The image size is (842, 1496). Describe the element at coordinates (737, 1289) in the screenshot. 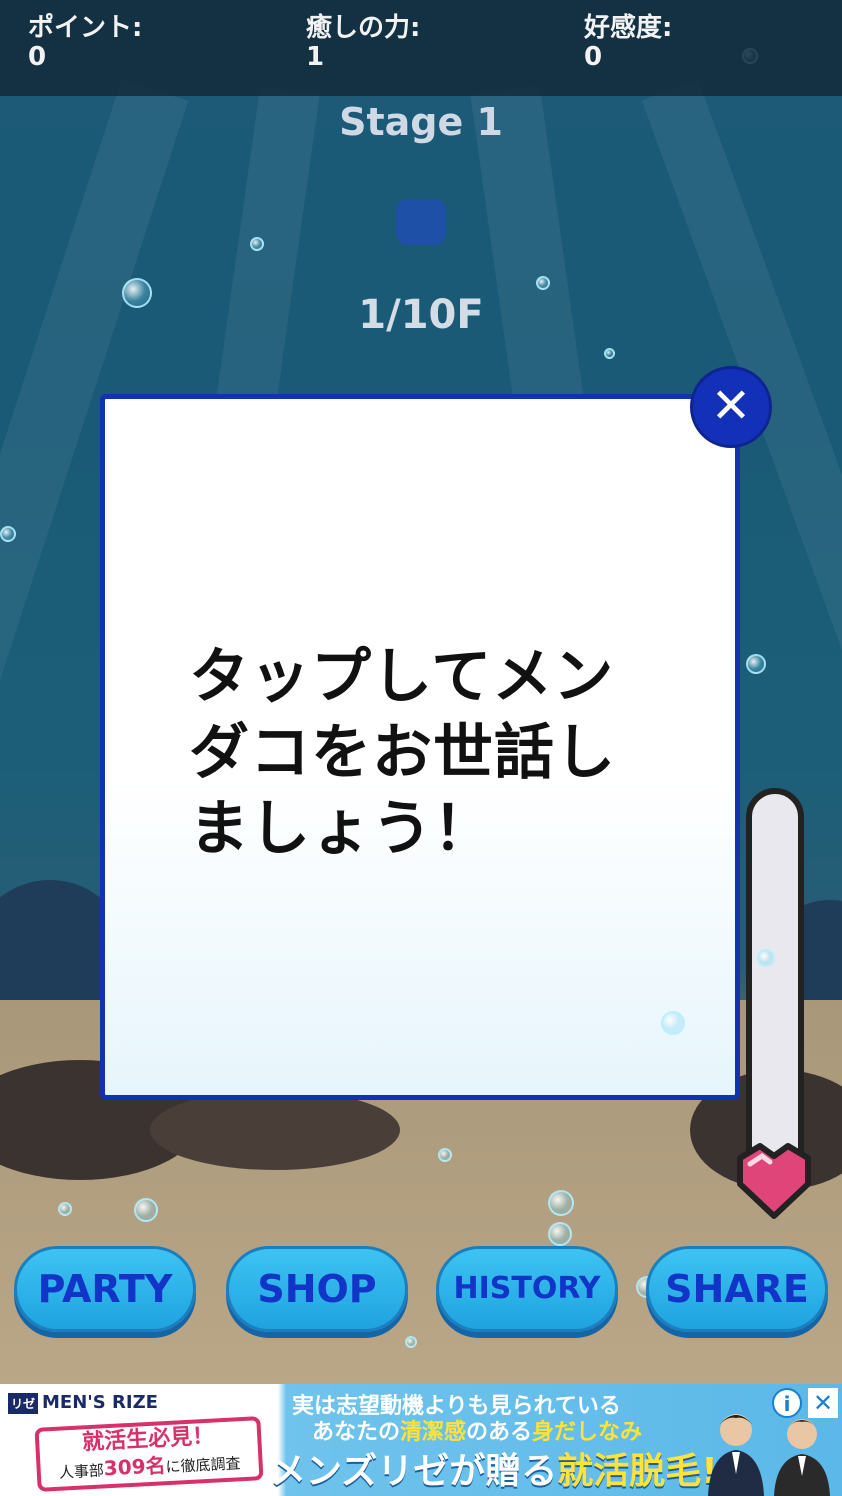

I see `share-button: SHARE` at that location.